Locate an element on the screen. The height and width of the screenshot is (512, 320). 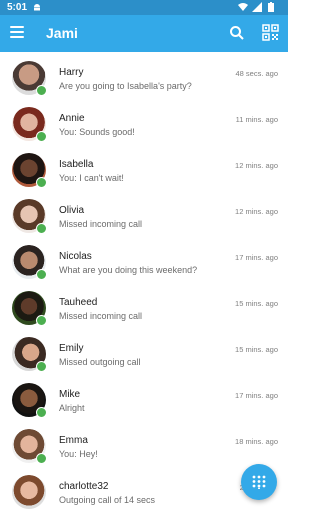
last-message: Are you going to Isabella's party? is located at coordinates (125, 86).